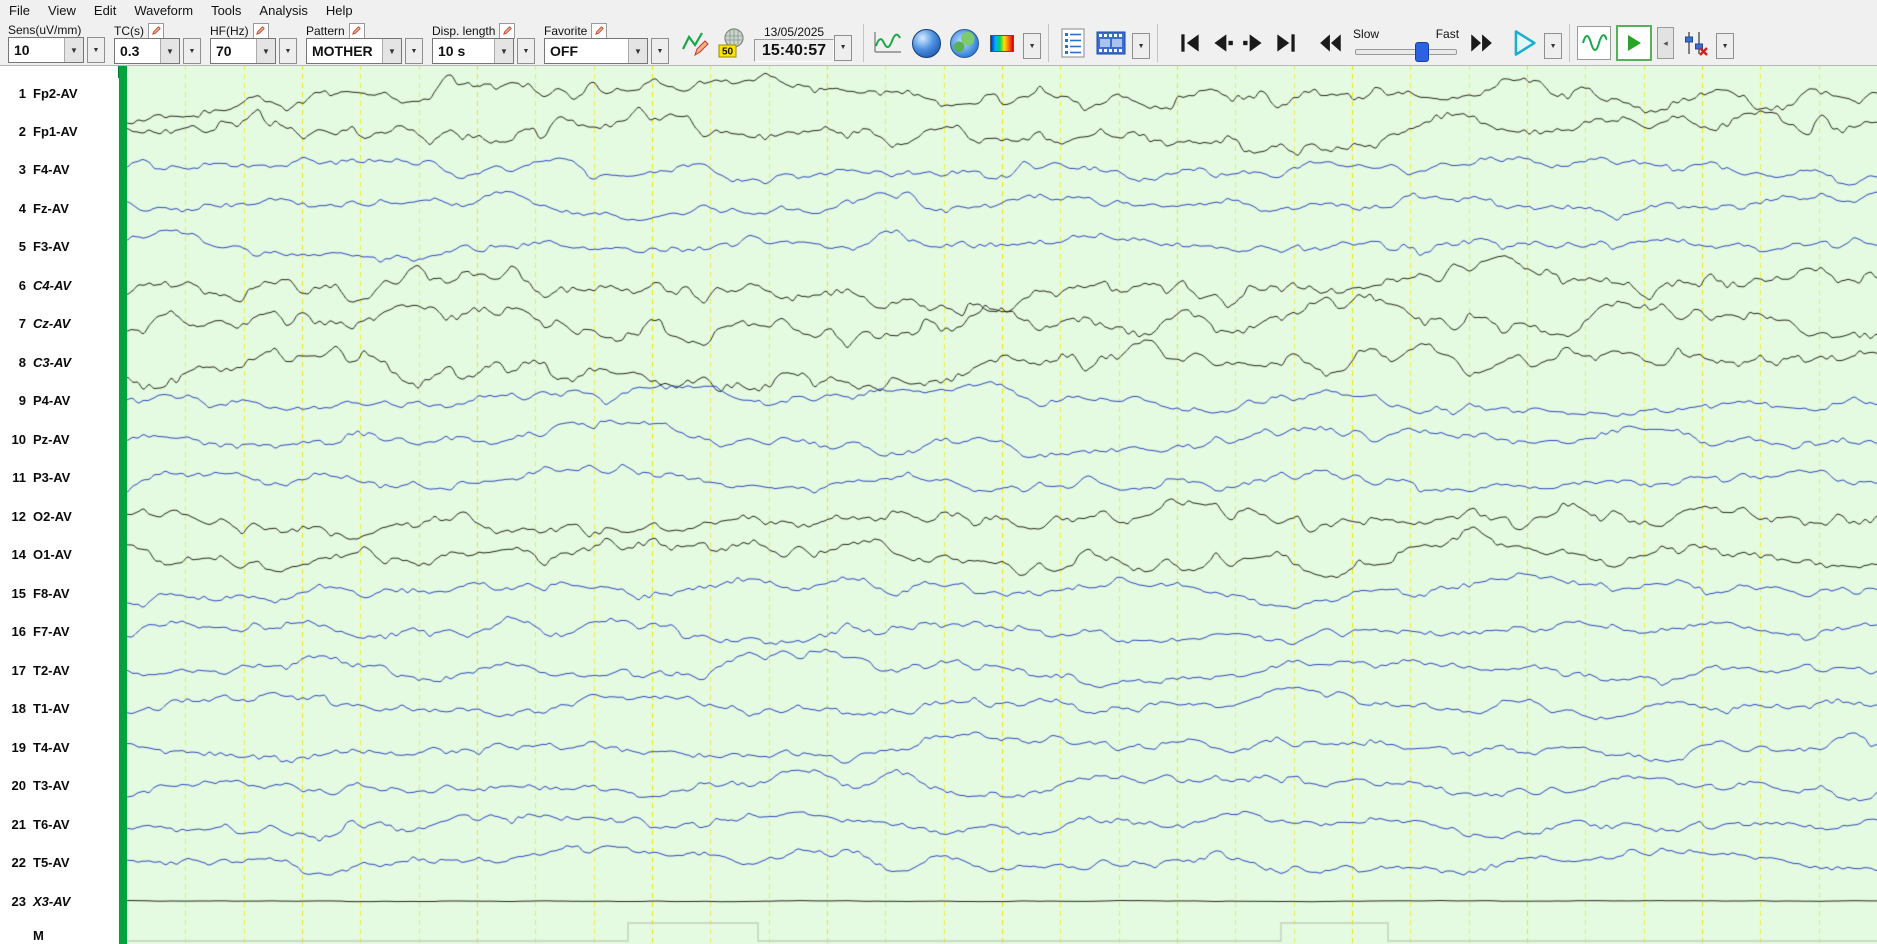  What do you see at coordinates (59, 247) in the screenshot?
I see `channel-row: 5 F3-AV` at bounding box center [59, 247].